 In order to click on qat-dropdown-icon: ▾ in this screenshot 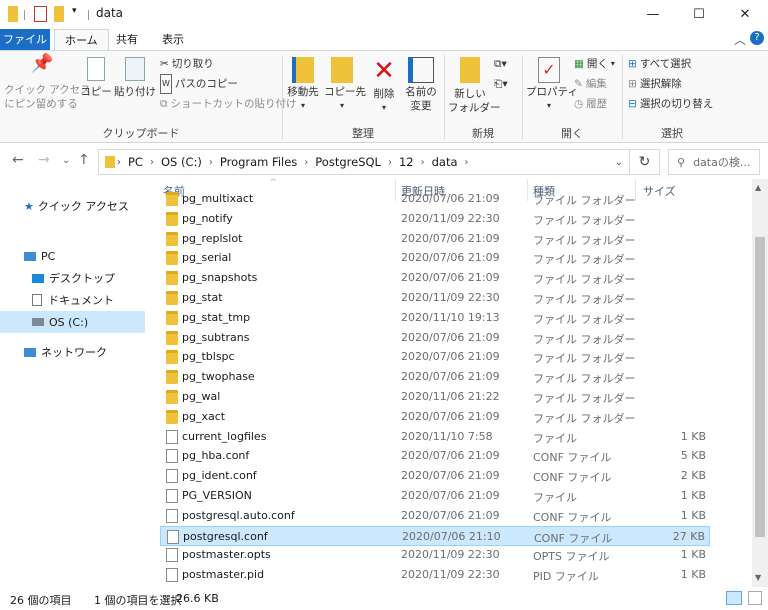, I will do `click(74, 14)`.